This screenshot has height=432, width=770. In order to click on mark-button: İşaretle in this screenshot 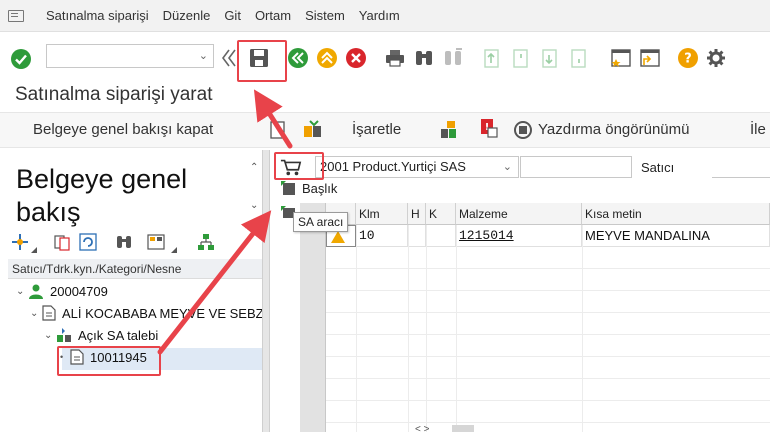, I will do `click(376, 129)`.